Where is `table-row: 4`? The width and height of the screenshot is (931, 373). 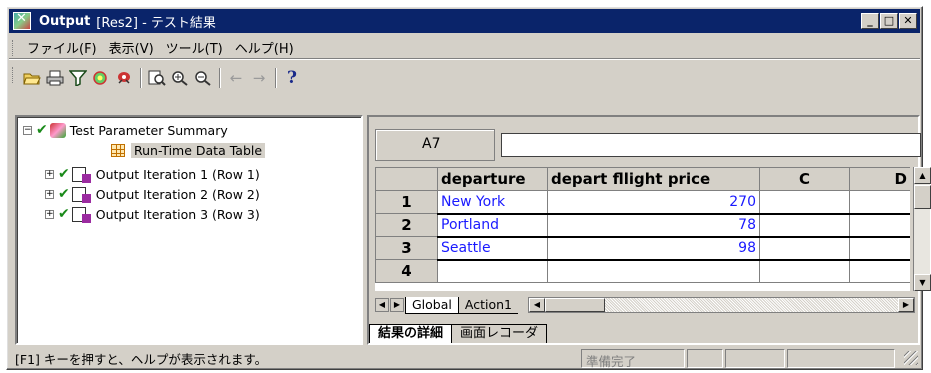
table-row: 4 is located at coordinates (642, 271).